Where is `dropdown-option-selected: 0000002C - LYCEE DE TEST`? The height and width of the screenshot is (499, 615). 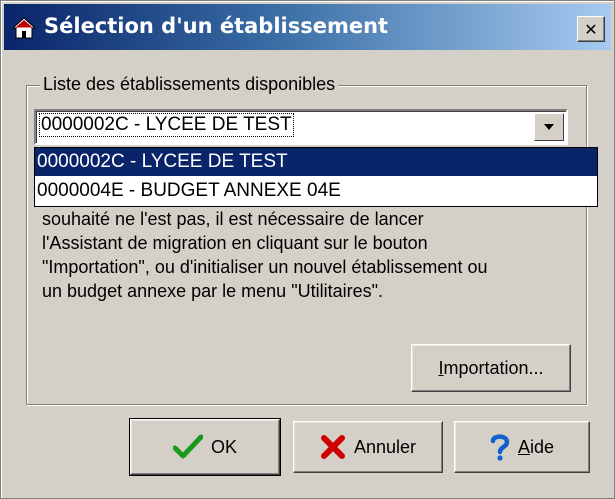 dropdown-option-selected: 0000002C - LYCEE DE TEST is located at coordinates (316, 162).